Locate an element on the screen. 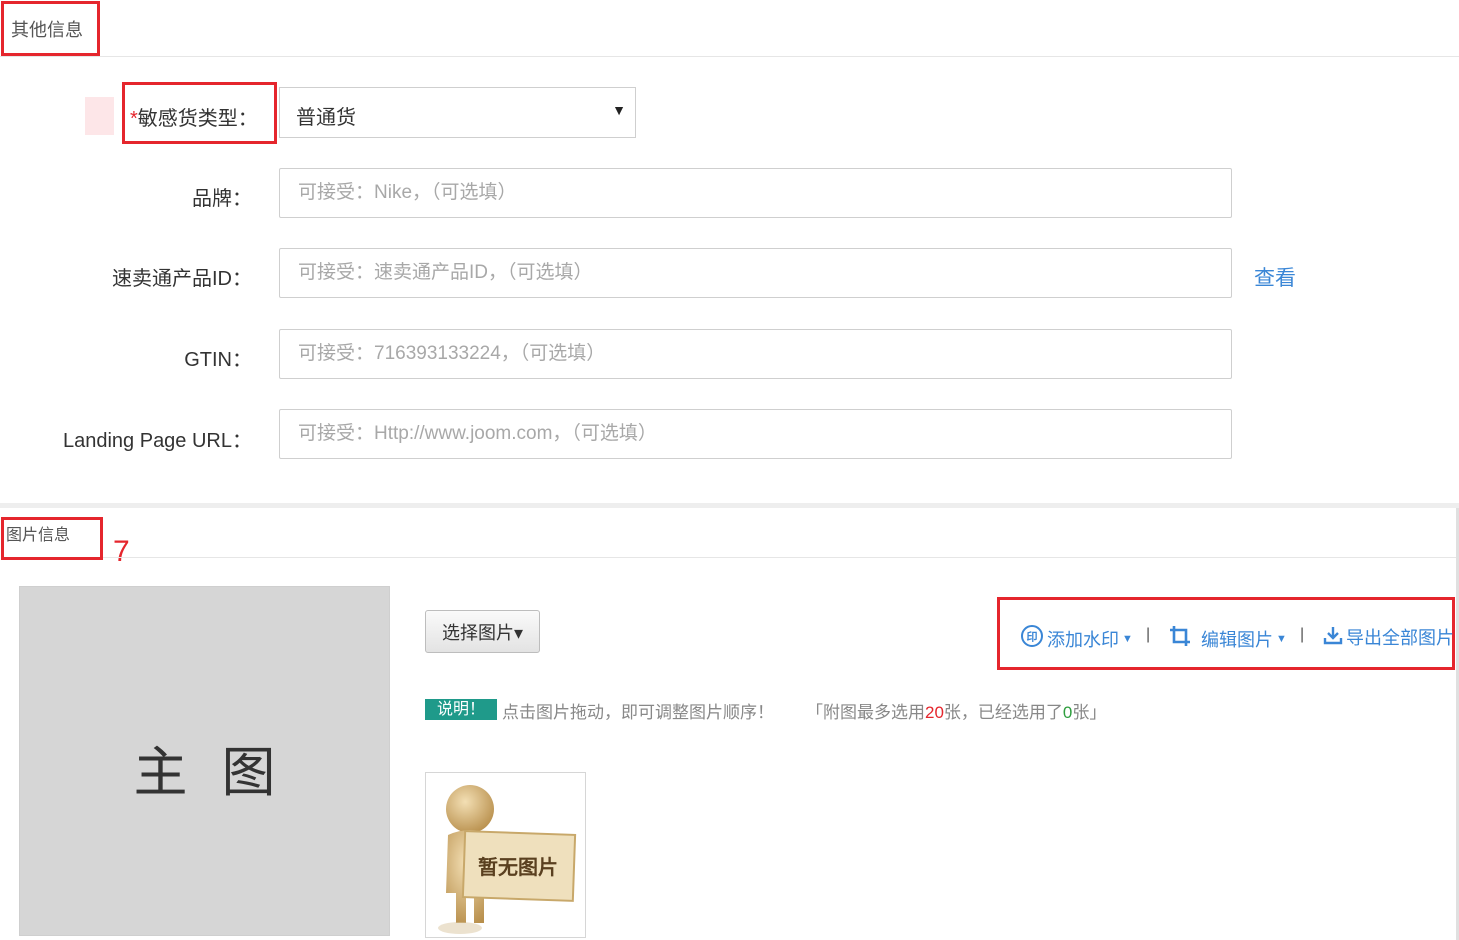 The width and height of the screenshot is (1459, 940). export-all-images-button: 导出全部图片 is located at coordinates (1388, 637).